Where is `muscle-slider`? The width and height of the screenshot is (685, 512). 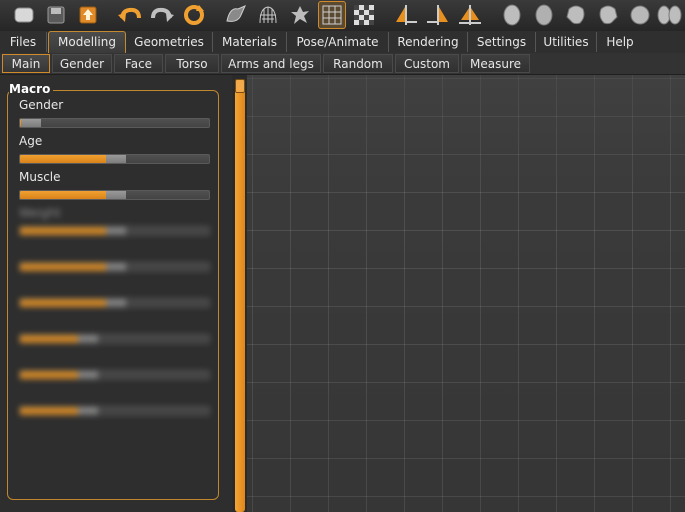 muscle-slider is located at coordinates (114, 195).